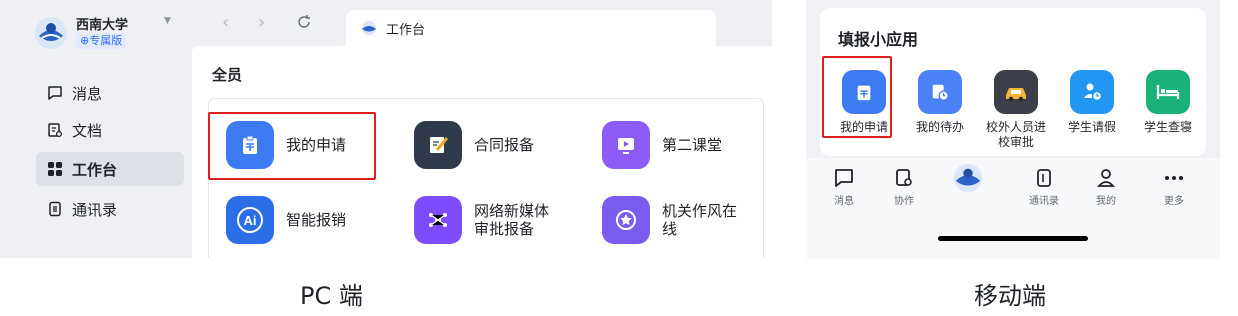 The width and height of the screenshot is (1238, 316). What do you see at coordinates (1091, 127) in the screenshot?
I see `app-label: 学生请假` at bounding box center [1091, 127].